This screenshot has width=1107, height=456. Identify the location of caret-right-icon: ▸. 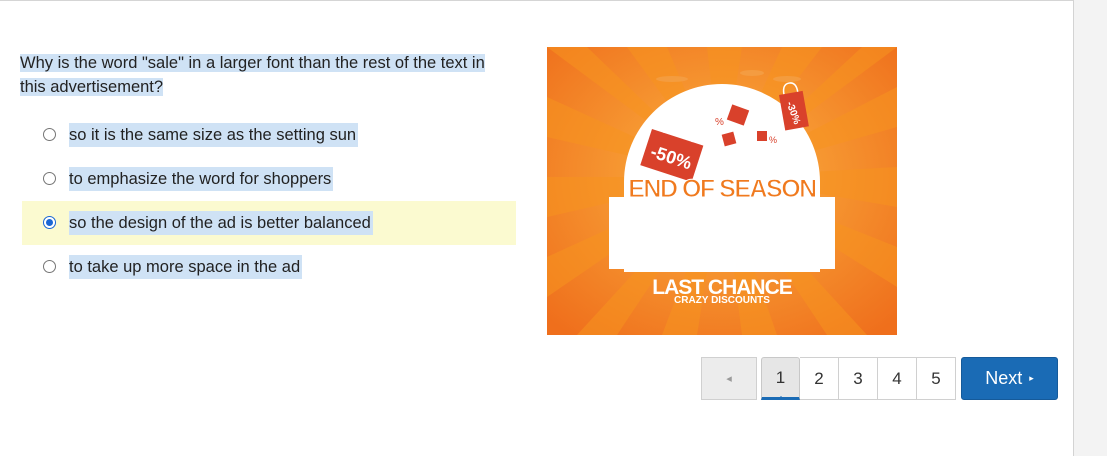
(1031, 378).